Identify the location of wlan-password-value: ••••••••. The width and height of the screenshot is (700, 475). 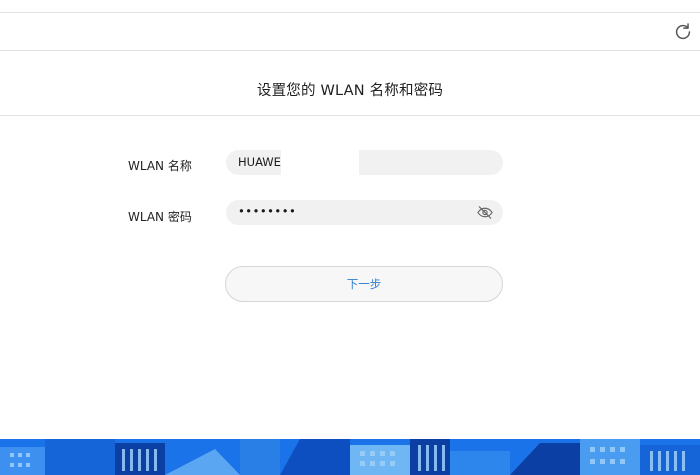
(267, 211).